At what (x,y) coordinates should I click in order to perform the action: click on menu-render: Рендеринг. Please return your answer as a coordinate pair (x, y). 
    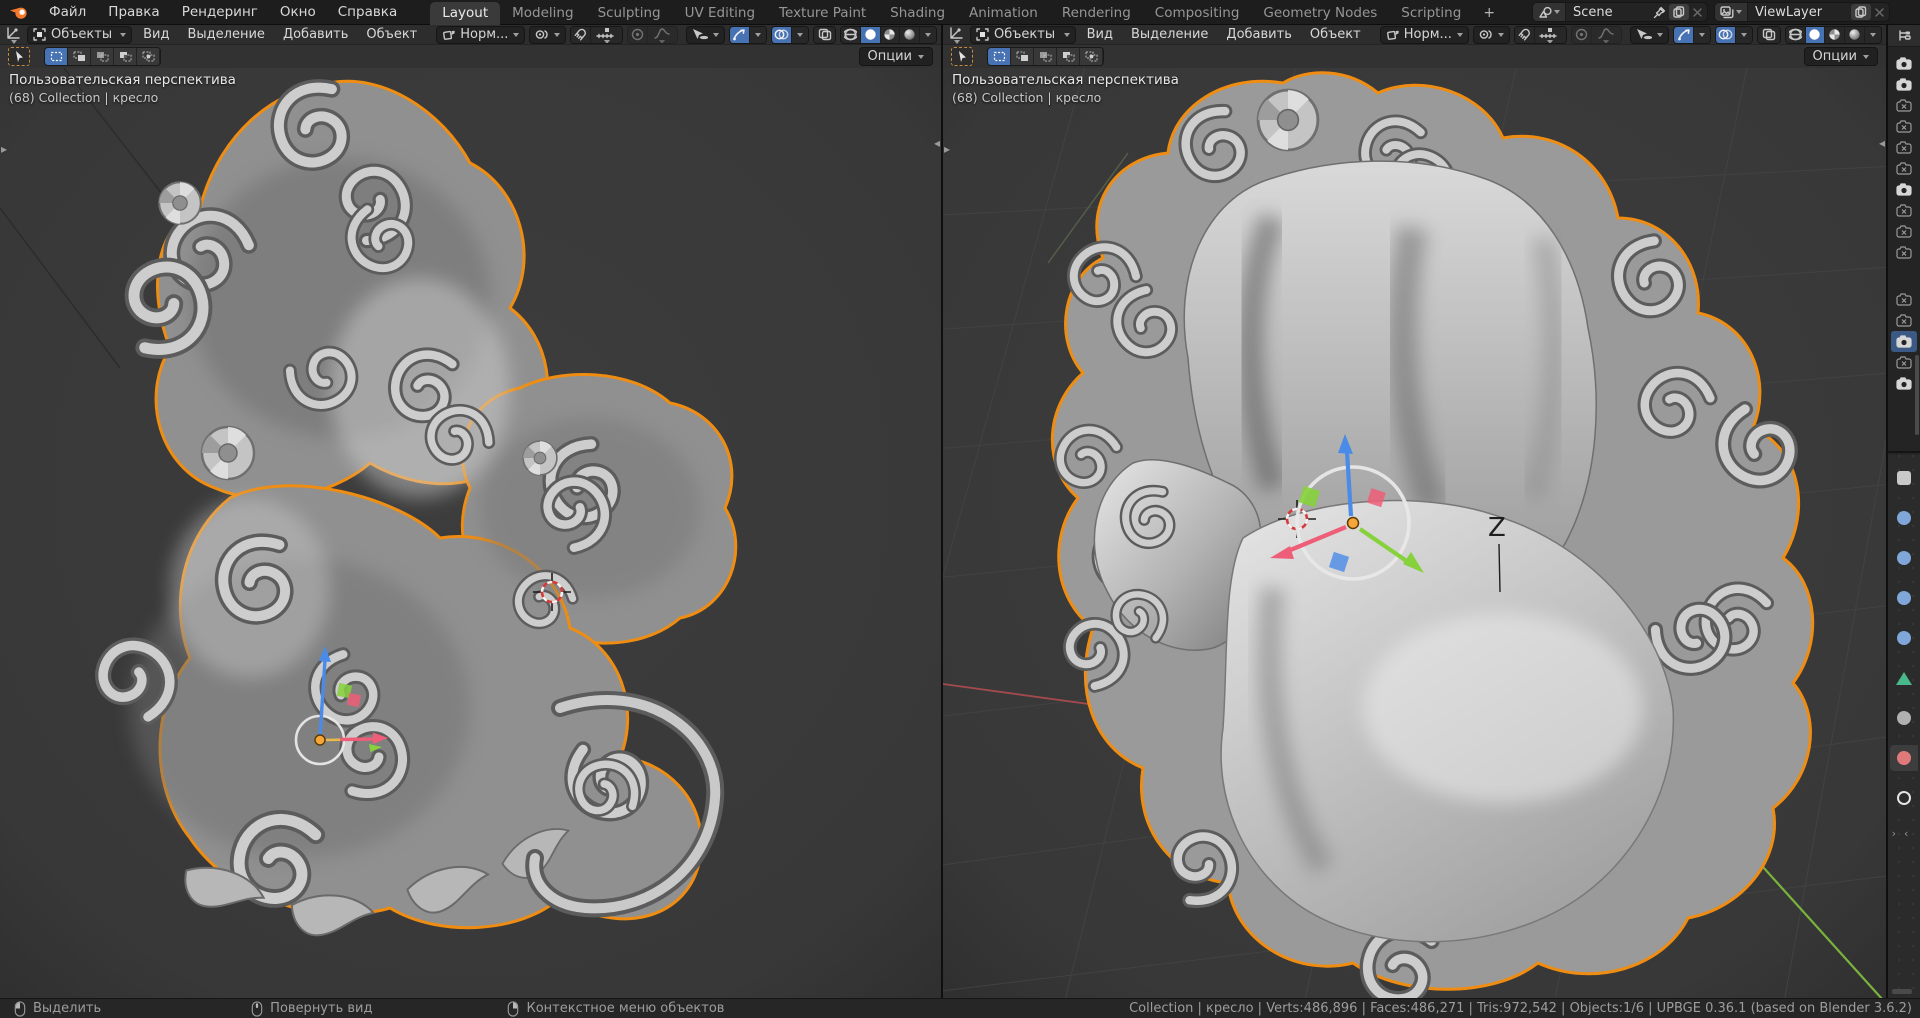
    Looking at the image, I should click on (220, 12).